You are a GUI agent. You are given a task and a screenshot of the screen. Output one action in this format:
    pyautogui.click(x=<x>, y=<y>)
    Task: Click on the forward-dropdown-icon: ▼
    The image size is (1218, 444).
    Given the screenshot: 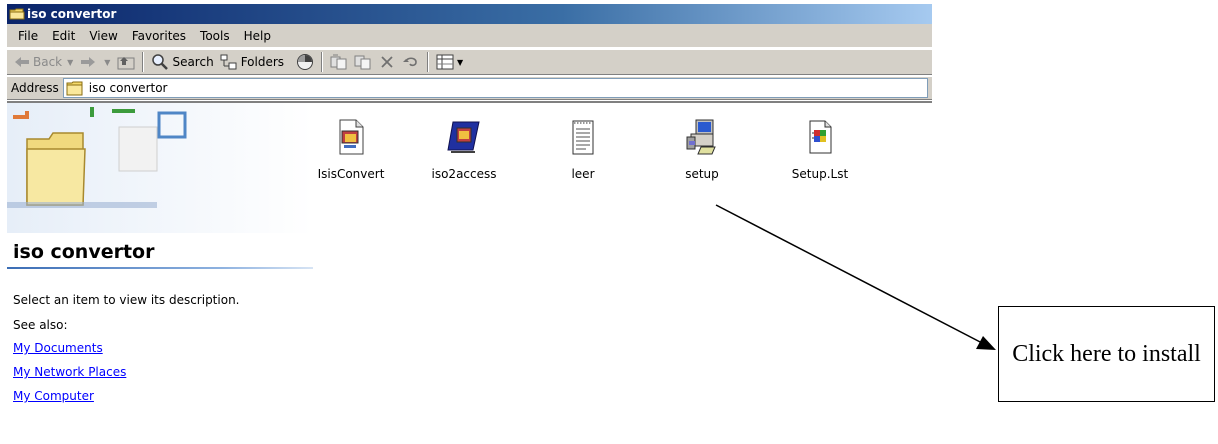 What is the action you would take?
    pyautogui.click(x=107, y=62)
    